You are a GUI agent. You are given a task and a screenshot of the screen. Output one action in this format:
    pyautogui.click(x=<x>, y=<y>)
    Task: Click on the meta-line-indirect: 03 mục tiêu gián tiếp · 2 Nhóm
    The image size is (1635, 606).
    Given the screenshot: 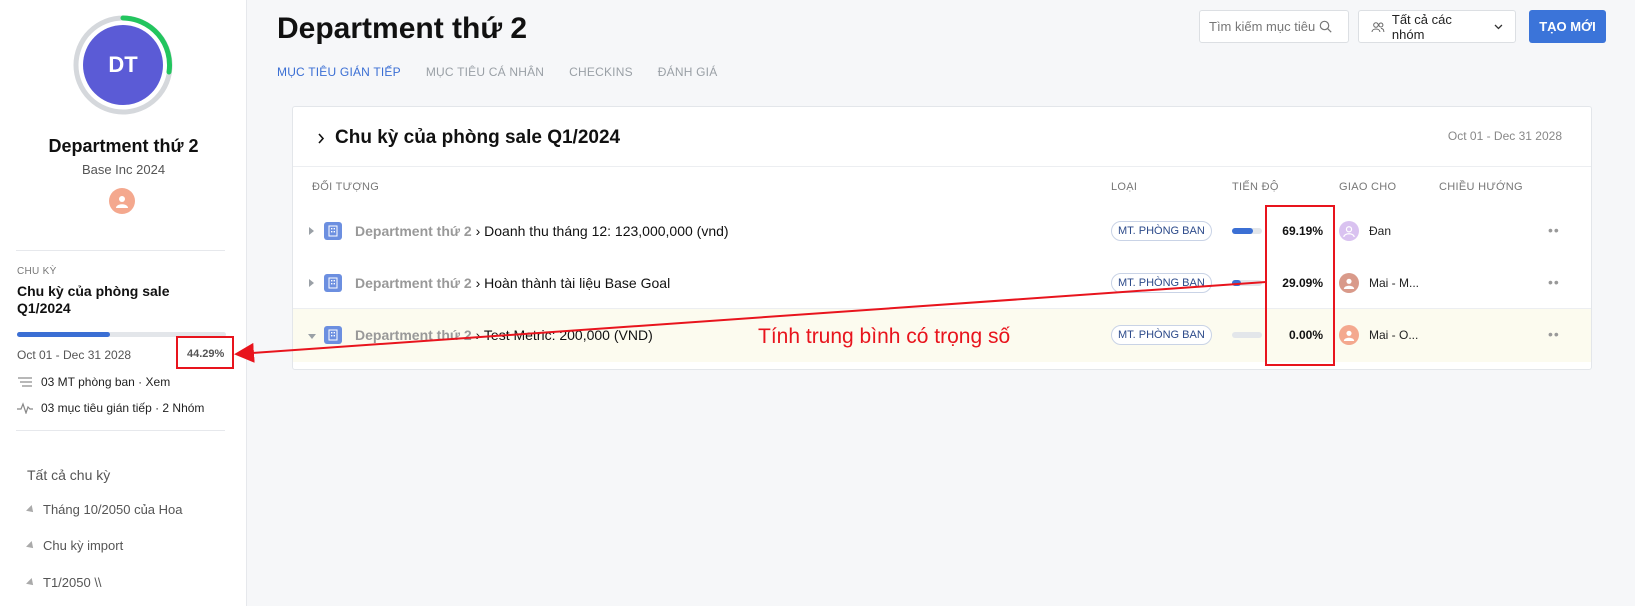 What is the action you would take?
    pyautogui.click(x=110, y=408)
    